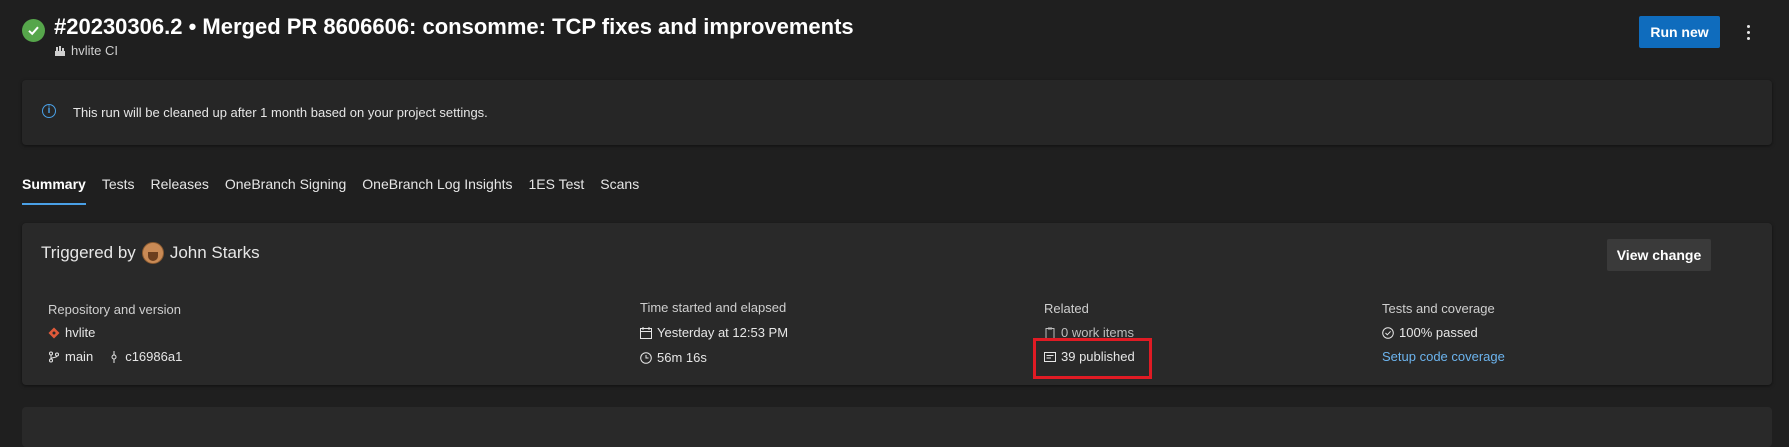 The width and height of the screenshot is (1789, 447). Describe the element at coordinates (54, 190) in the screenshot. I see `tab-summary: Summary` at that location.